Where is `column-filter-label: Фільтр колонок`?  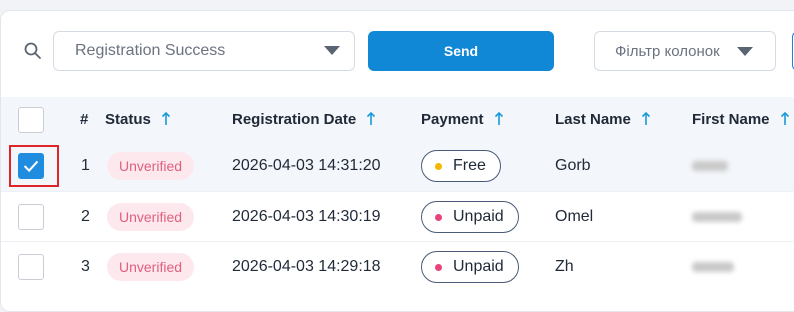 column-filter-label: Фільтр колонок is located at coordinates (667, 51).